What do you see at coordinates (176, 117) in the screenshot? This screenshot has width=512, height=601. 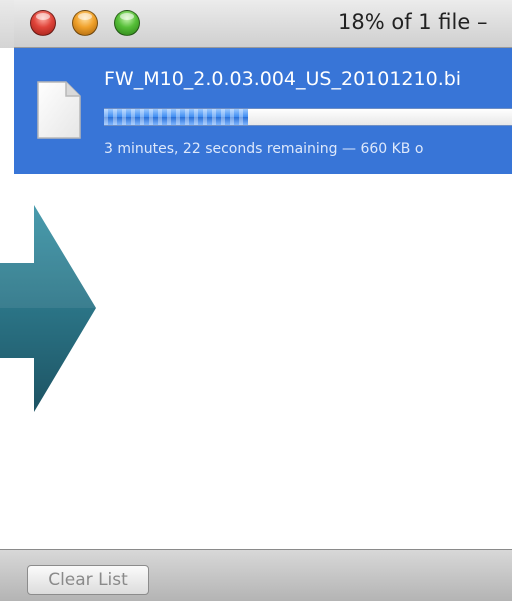 I see `progress-fill` at bounding box center [176, 117].